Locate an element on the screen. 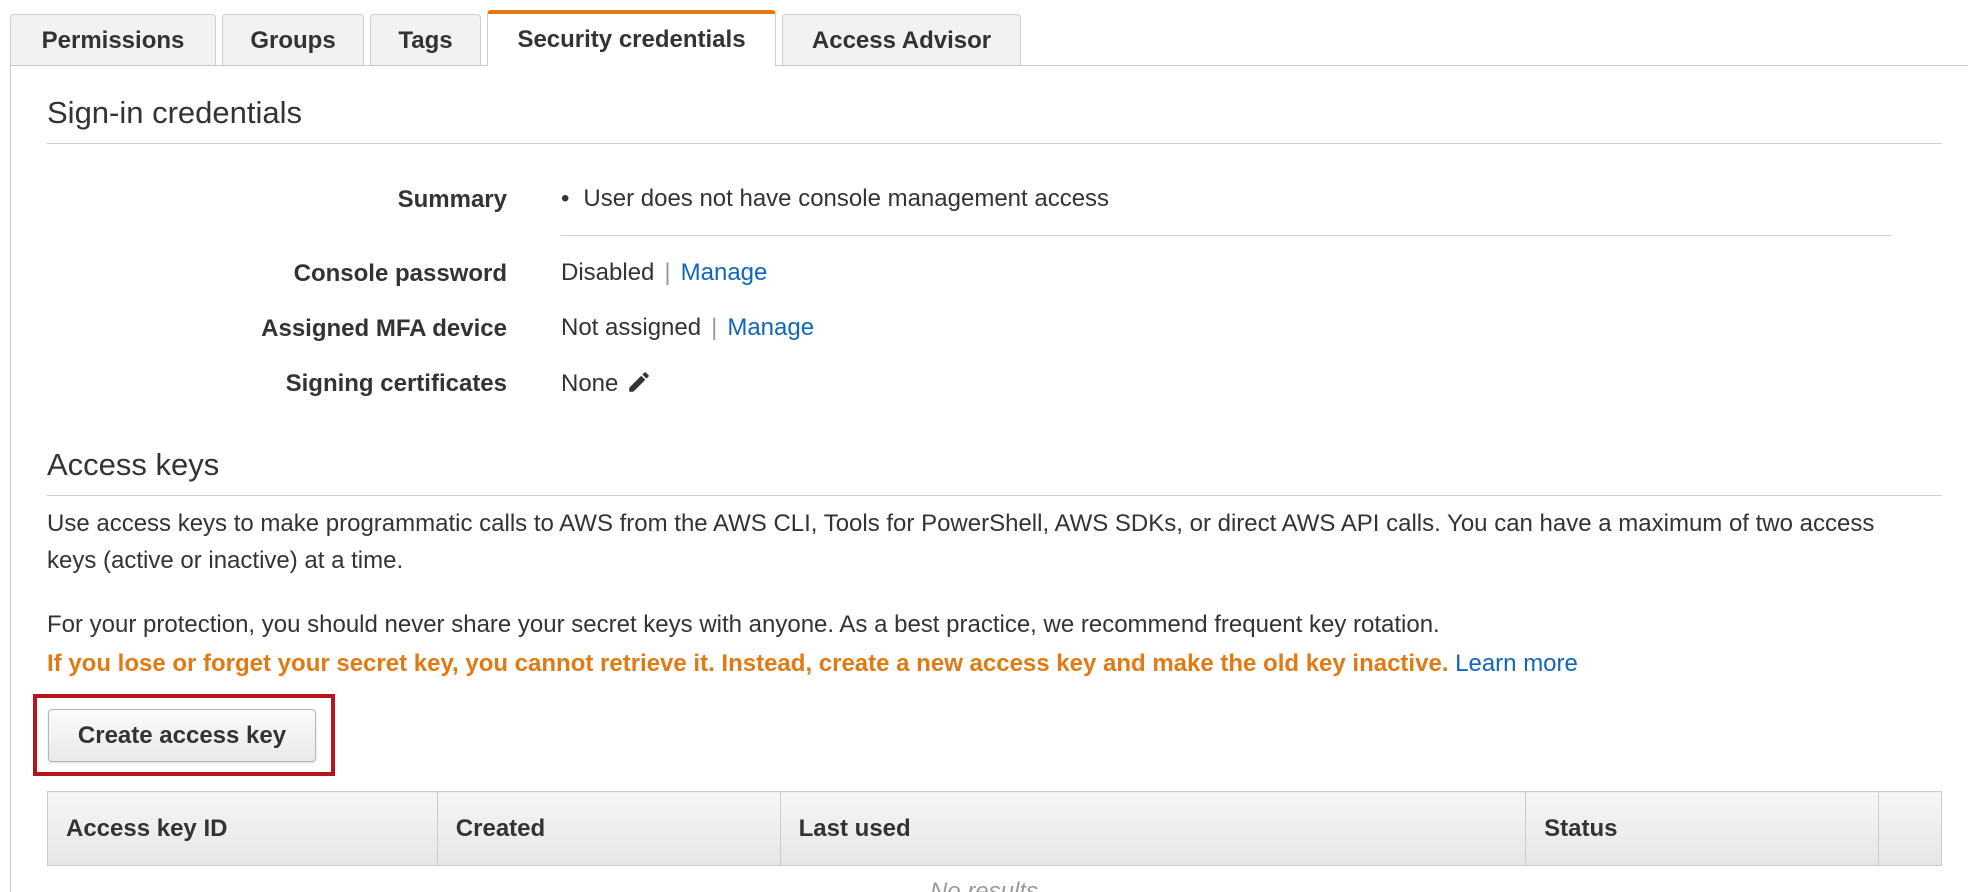 The height and width of the screenshot is (892, 1968). access-keys-section-divider is located at coordinates (994, 495).